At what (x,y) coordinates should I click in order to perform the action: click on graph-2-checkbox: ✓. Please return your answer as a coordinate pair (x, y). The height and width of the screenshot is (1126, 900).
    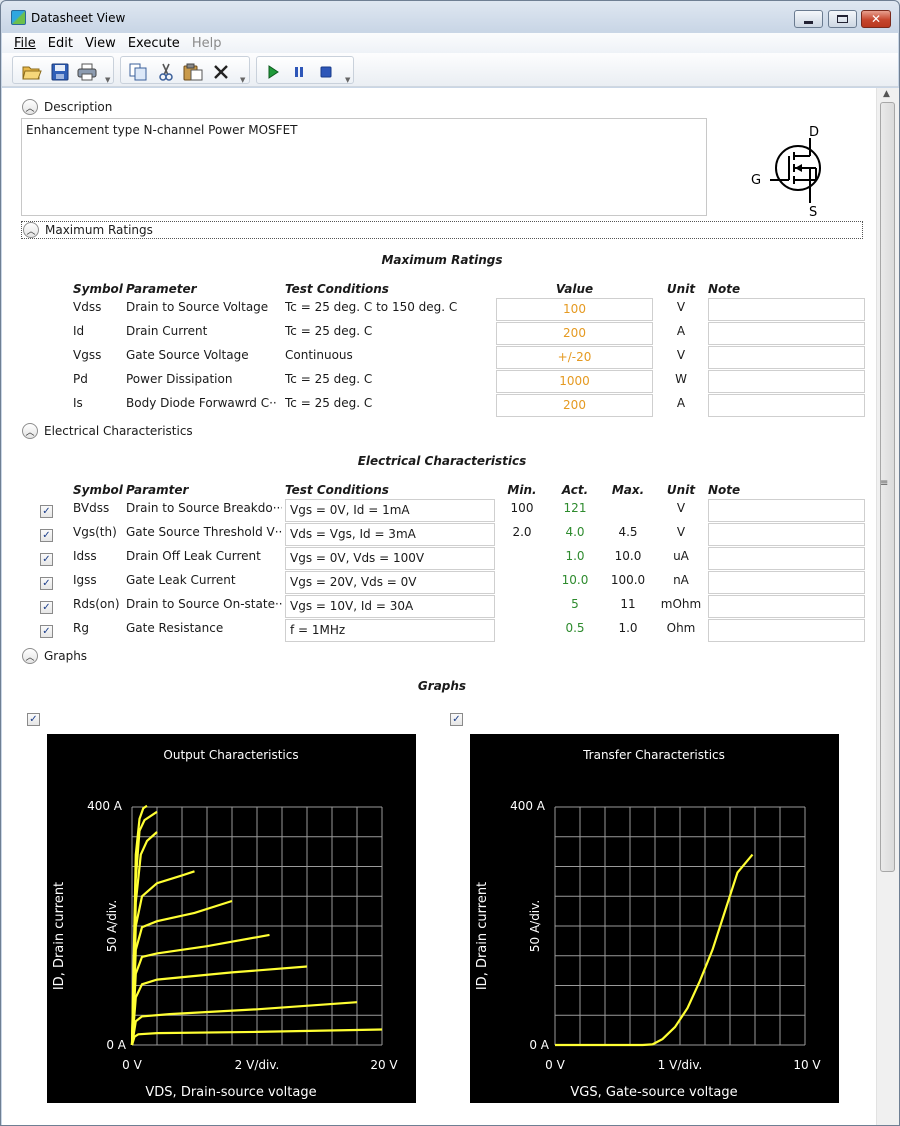
    Looking at the image, I should click on (456, 719).